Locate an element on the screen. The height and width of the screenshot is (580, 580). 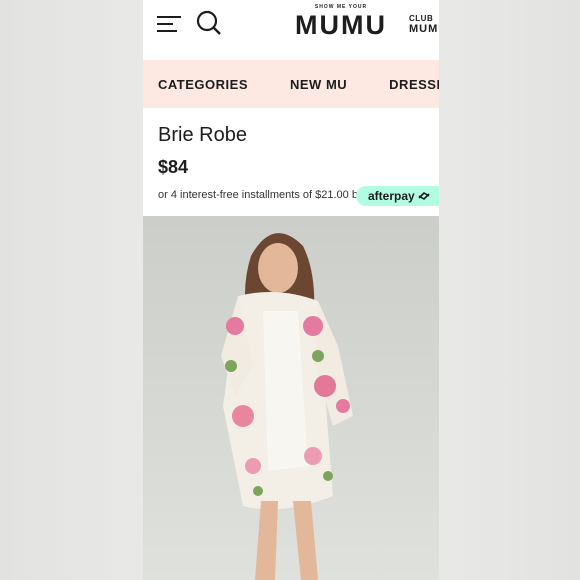
club-mumu-label: MUMU is located at coordinates (424, 29).